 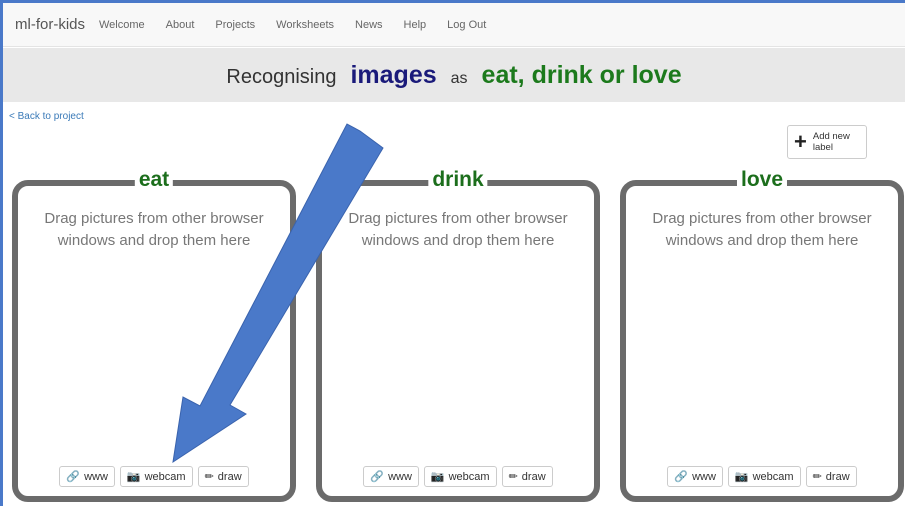 I want to click on nav-logout: Log Out, so click(x=466, y=25).